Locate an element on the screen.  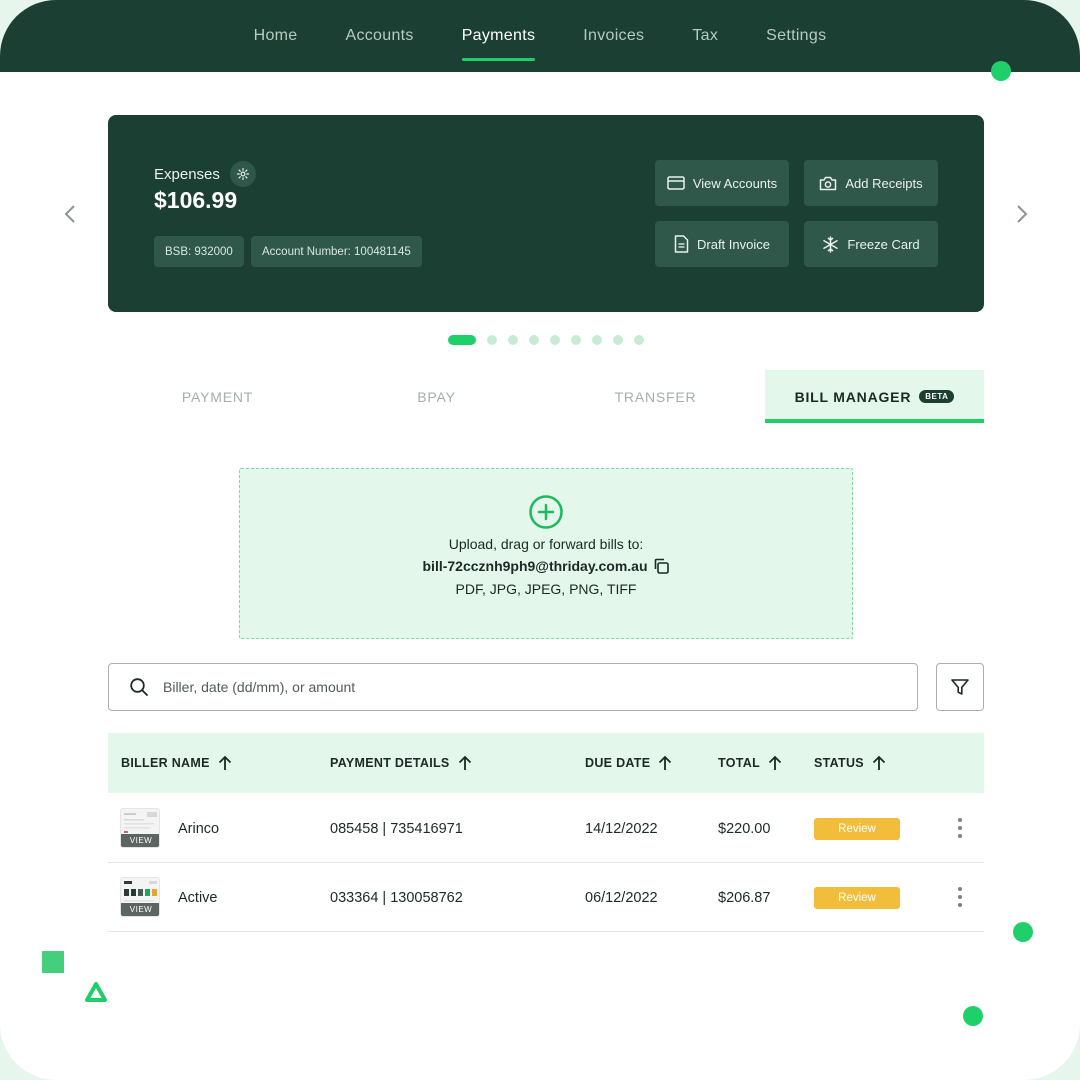
search-icon is located at coordinates (139, 687).